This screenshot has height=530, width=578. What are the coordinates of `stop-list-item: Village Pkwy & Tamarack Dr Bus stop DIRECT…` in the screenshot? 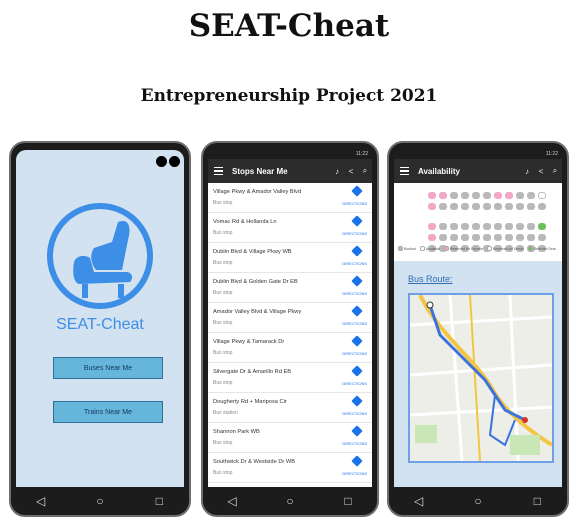 It's located at (290, 348).